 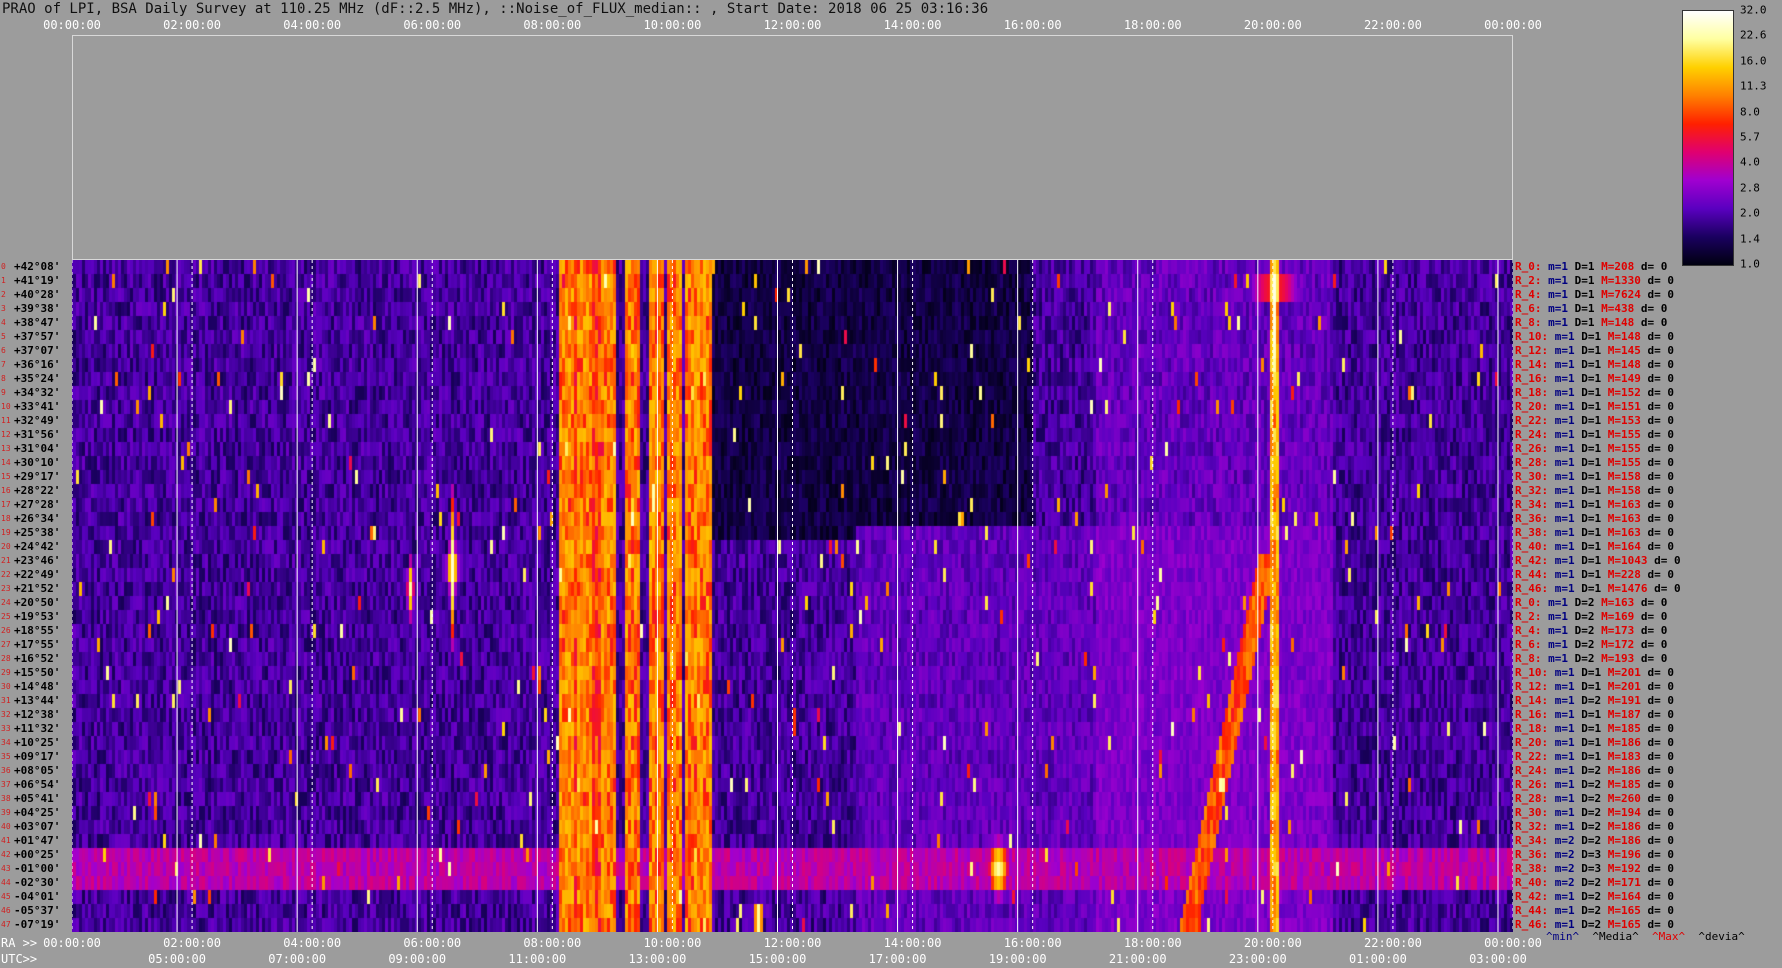 I want to click on row-stat-label: R_46: m=1 D=1 M=1476 d= 0, so click(x=1598, y=589).